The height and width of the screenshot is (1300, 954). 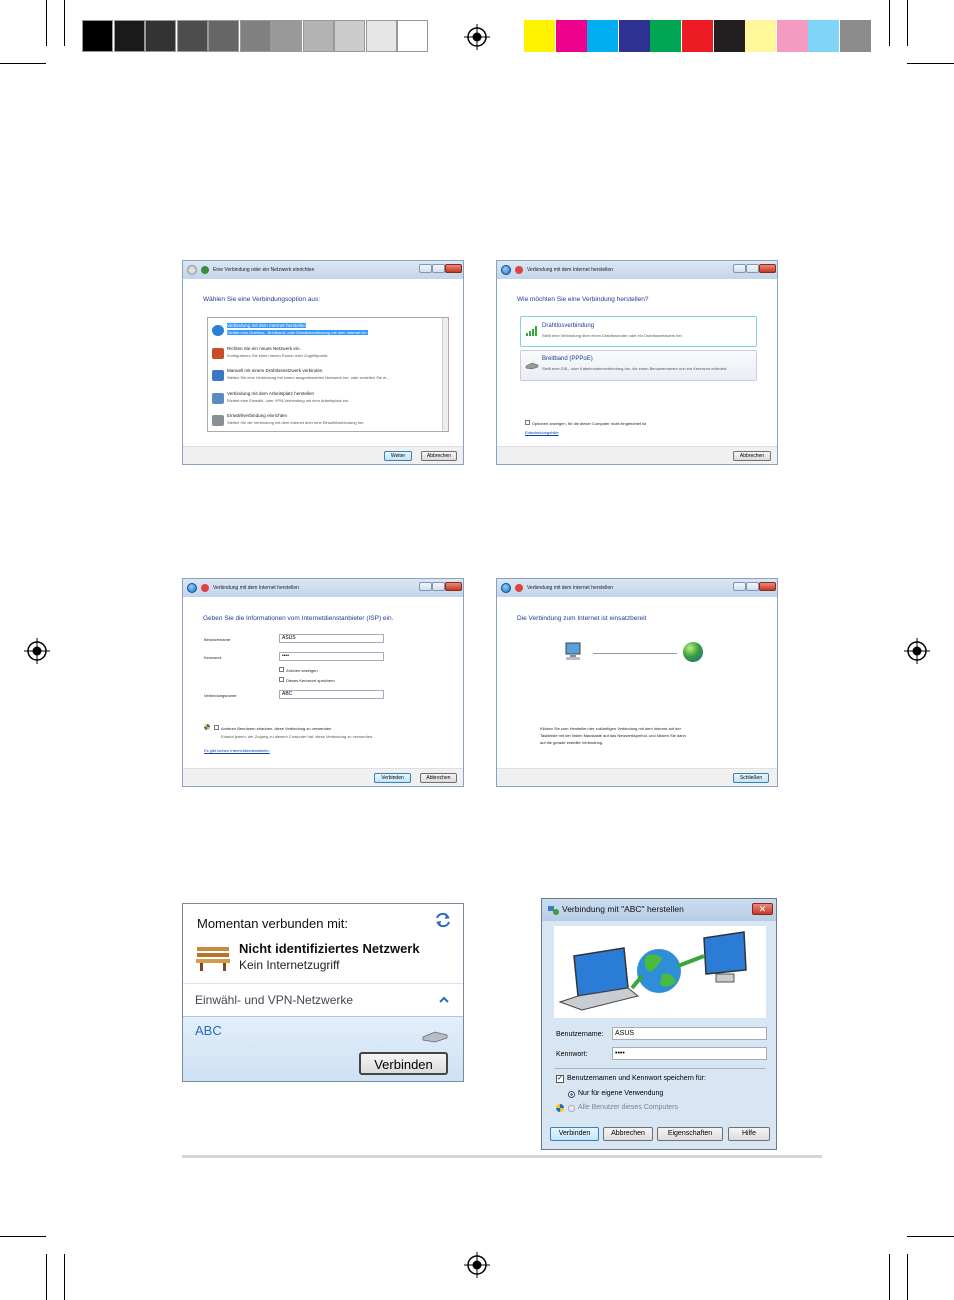 What do you see at coordinates (323, 777) in the screenshot?
I see `dialog-footer: Verbinden Abbrechen` at bounding box center [323, 777].